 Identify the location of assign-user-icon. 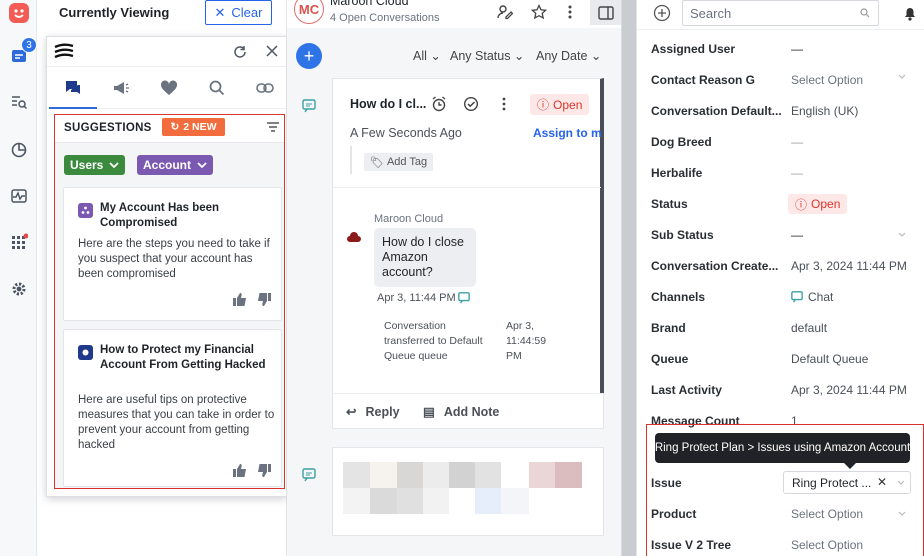
(505, 12).